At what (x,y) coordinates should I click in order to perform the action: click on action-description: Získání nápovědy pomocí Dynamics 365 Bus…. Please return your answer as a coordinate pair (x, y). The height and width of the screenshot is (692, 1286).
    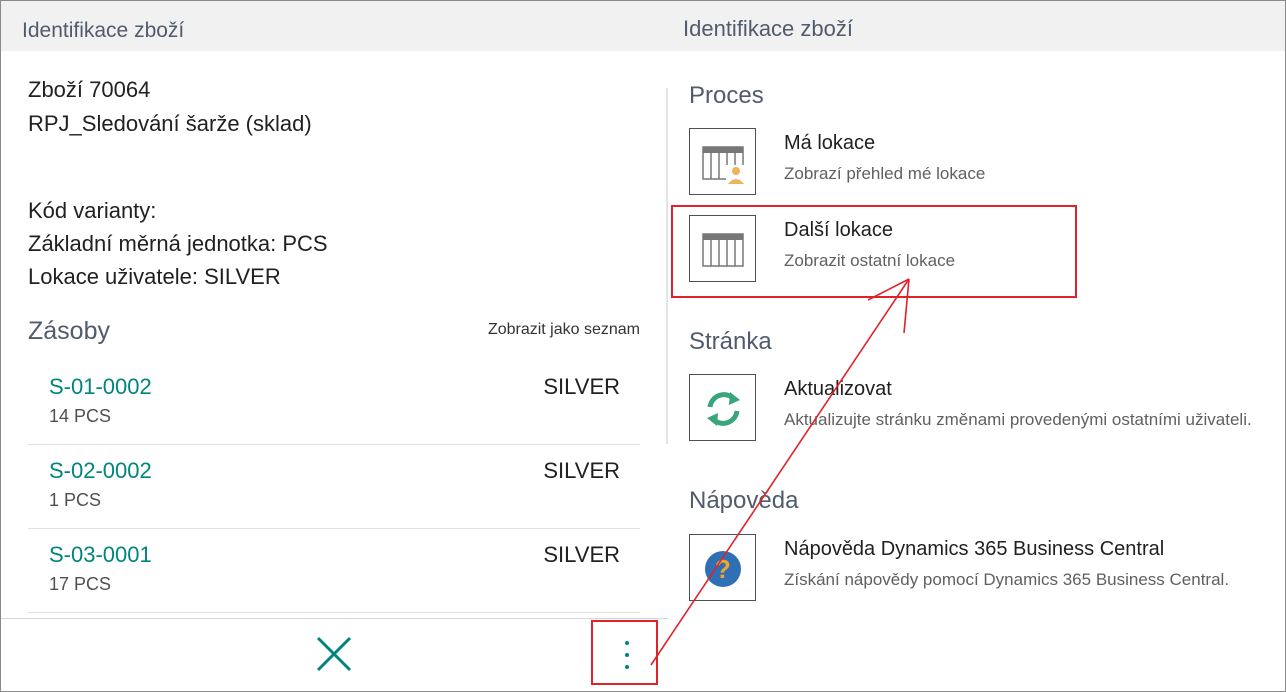
    Looking at the image, I should click on (1007, 579).